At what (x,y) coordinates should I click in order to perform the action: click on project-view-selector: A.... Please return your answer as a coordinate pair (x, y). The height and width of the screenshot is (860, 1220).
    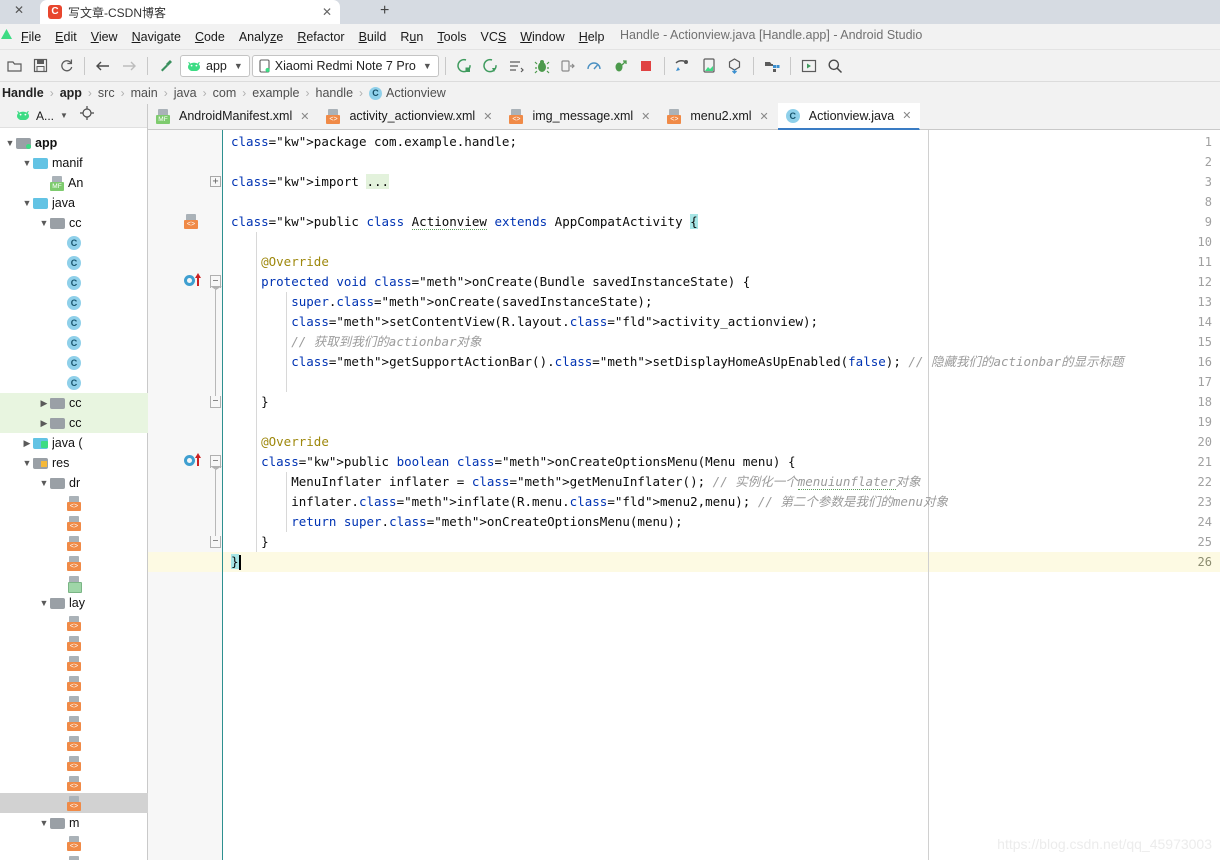
    Looking at the image, I should click on (45, 116).